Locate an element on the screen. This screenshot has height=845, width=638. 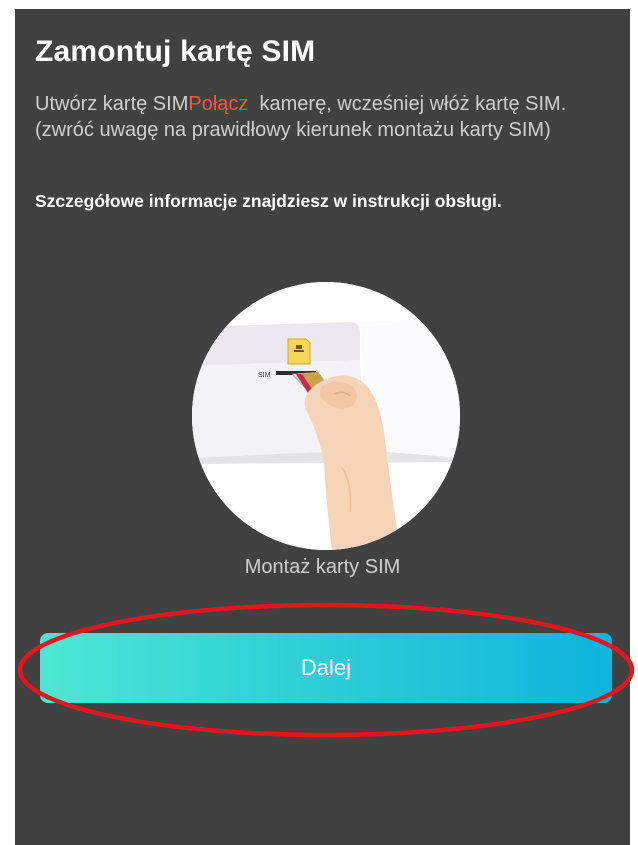
sim-install-illustration: SIM is located at coordinates (326, 416).